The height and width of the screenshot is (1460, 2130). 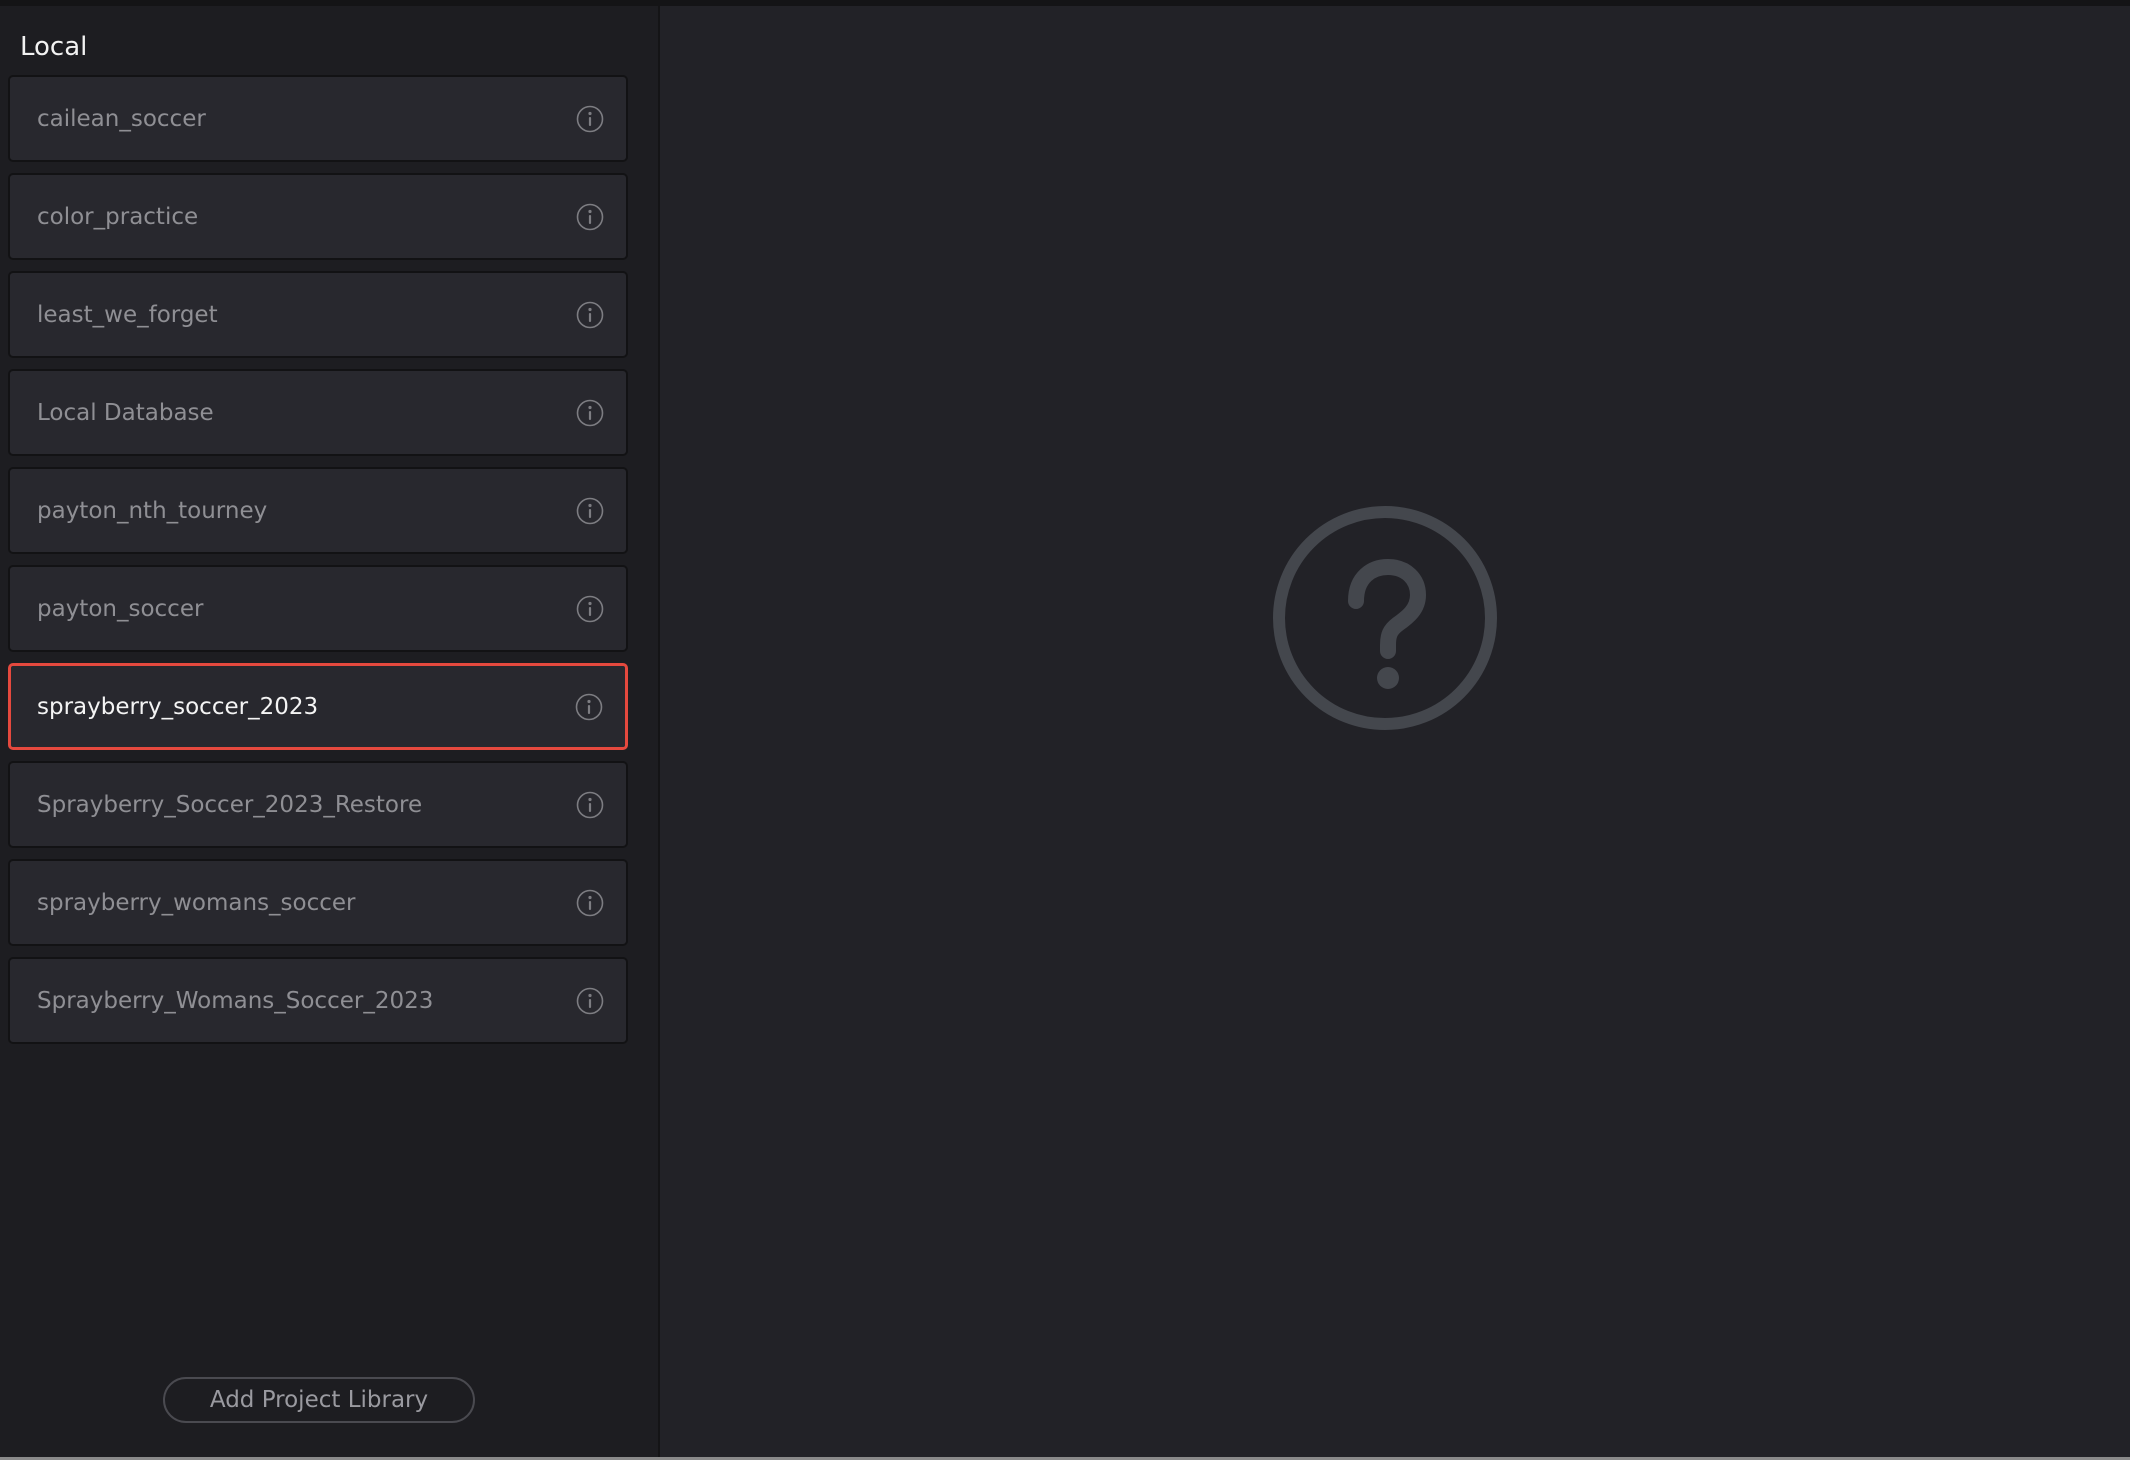 I want to click on project-list-item: Sprayberry_Soccer_2023_Restore, so click(x=318, y=804).